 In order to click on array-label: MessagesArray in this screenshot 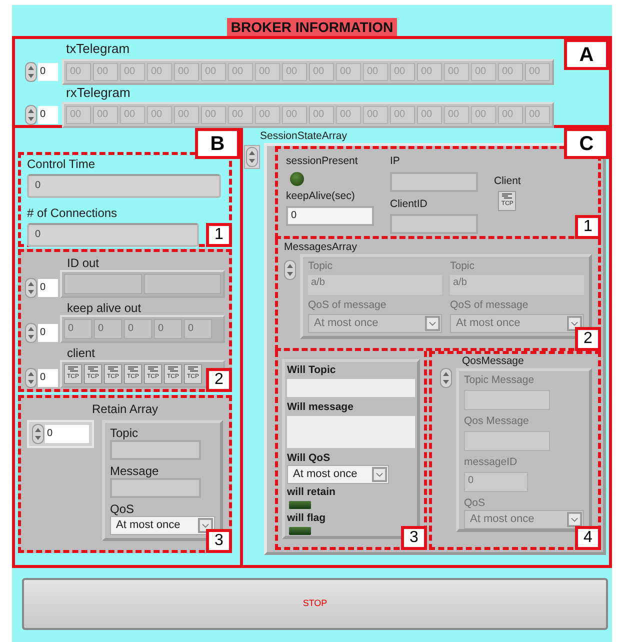, I will do `click(321, 247)`.